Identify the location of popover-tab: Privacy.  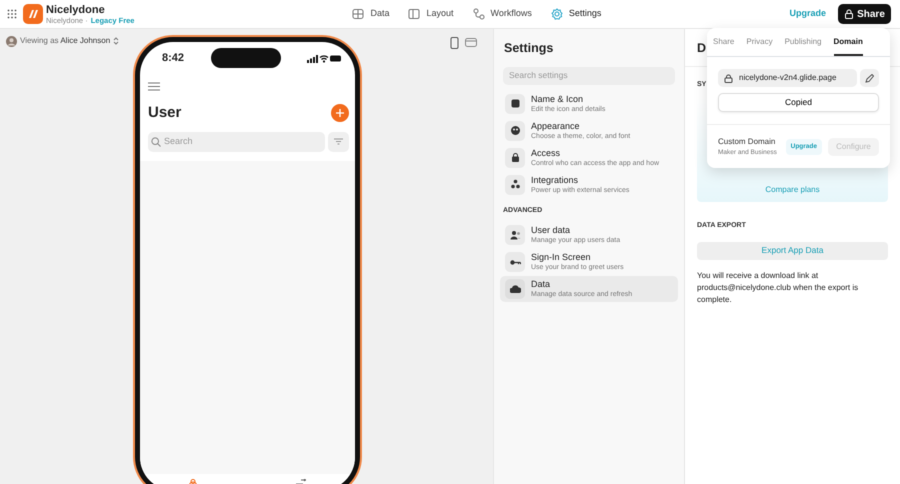
(759, 43).